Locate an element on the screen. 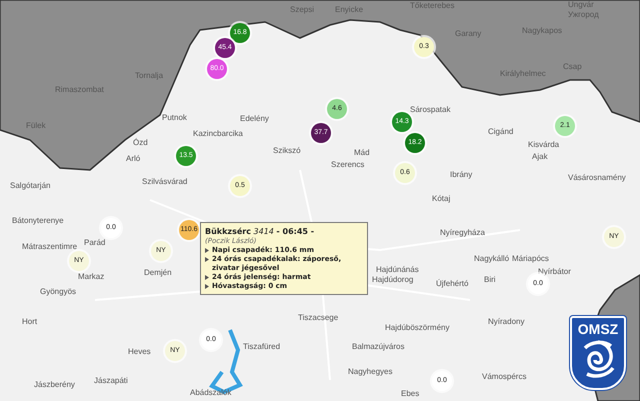 The image size is (640, 401). place-label: Fülek is located at coordinates (36, 125).